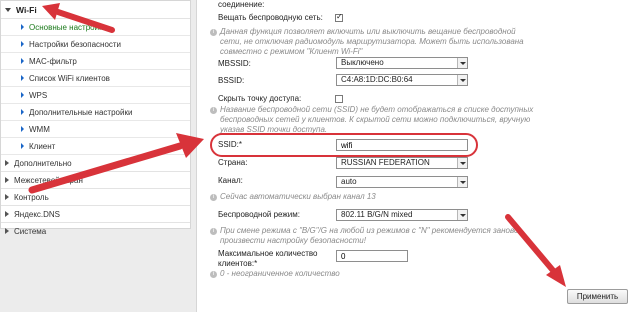 Image resolution: width=640 pixels, height=312 pixels. I want to click on sidebar-item-label: Яндекс.DNS, so click(37, 214).